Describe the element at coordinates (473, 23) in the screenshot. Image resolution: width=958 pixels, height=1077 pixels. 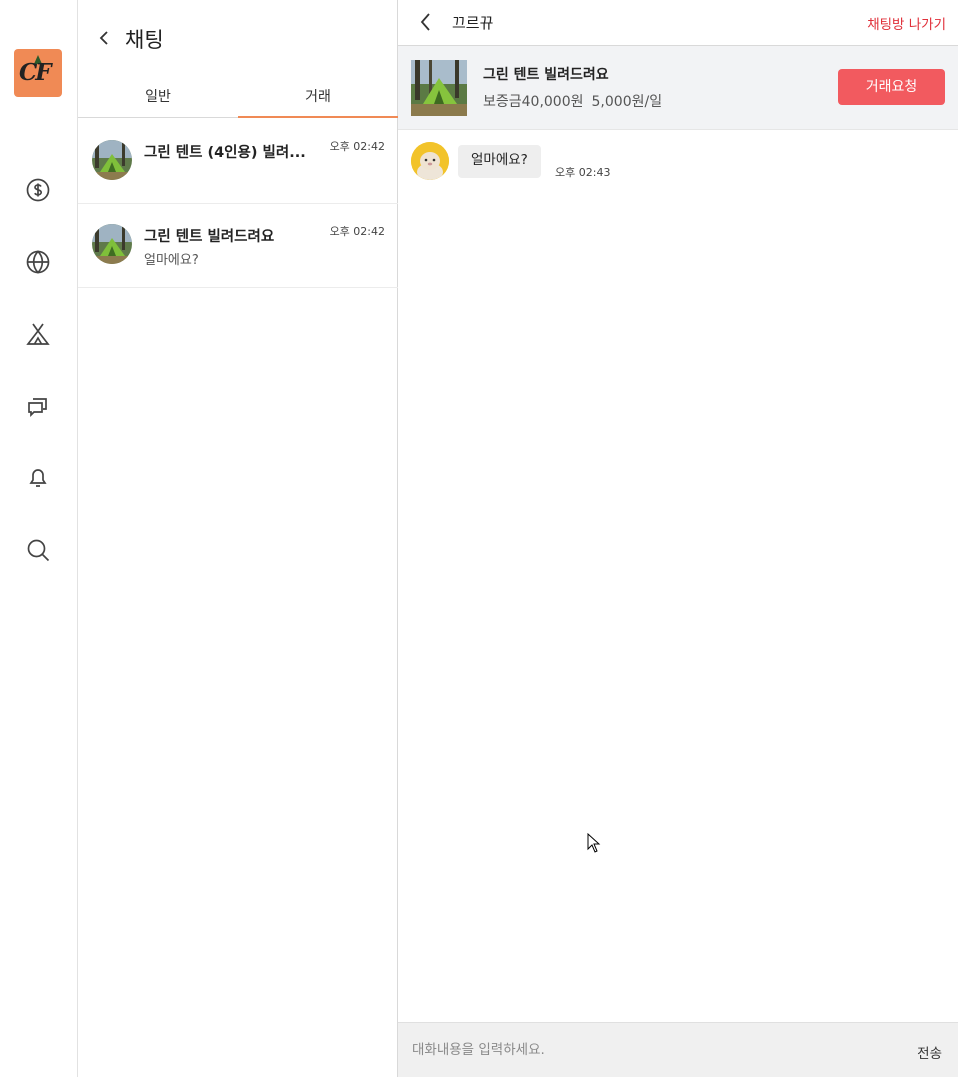
I see `partner-name: 끄르뀨` at that location.